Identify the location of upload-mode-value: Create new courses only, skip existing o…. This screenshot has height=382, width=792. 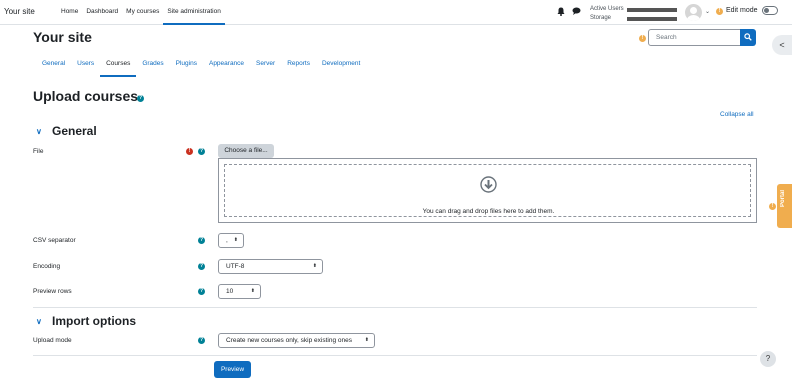
(289, 340).